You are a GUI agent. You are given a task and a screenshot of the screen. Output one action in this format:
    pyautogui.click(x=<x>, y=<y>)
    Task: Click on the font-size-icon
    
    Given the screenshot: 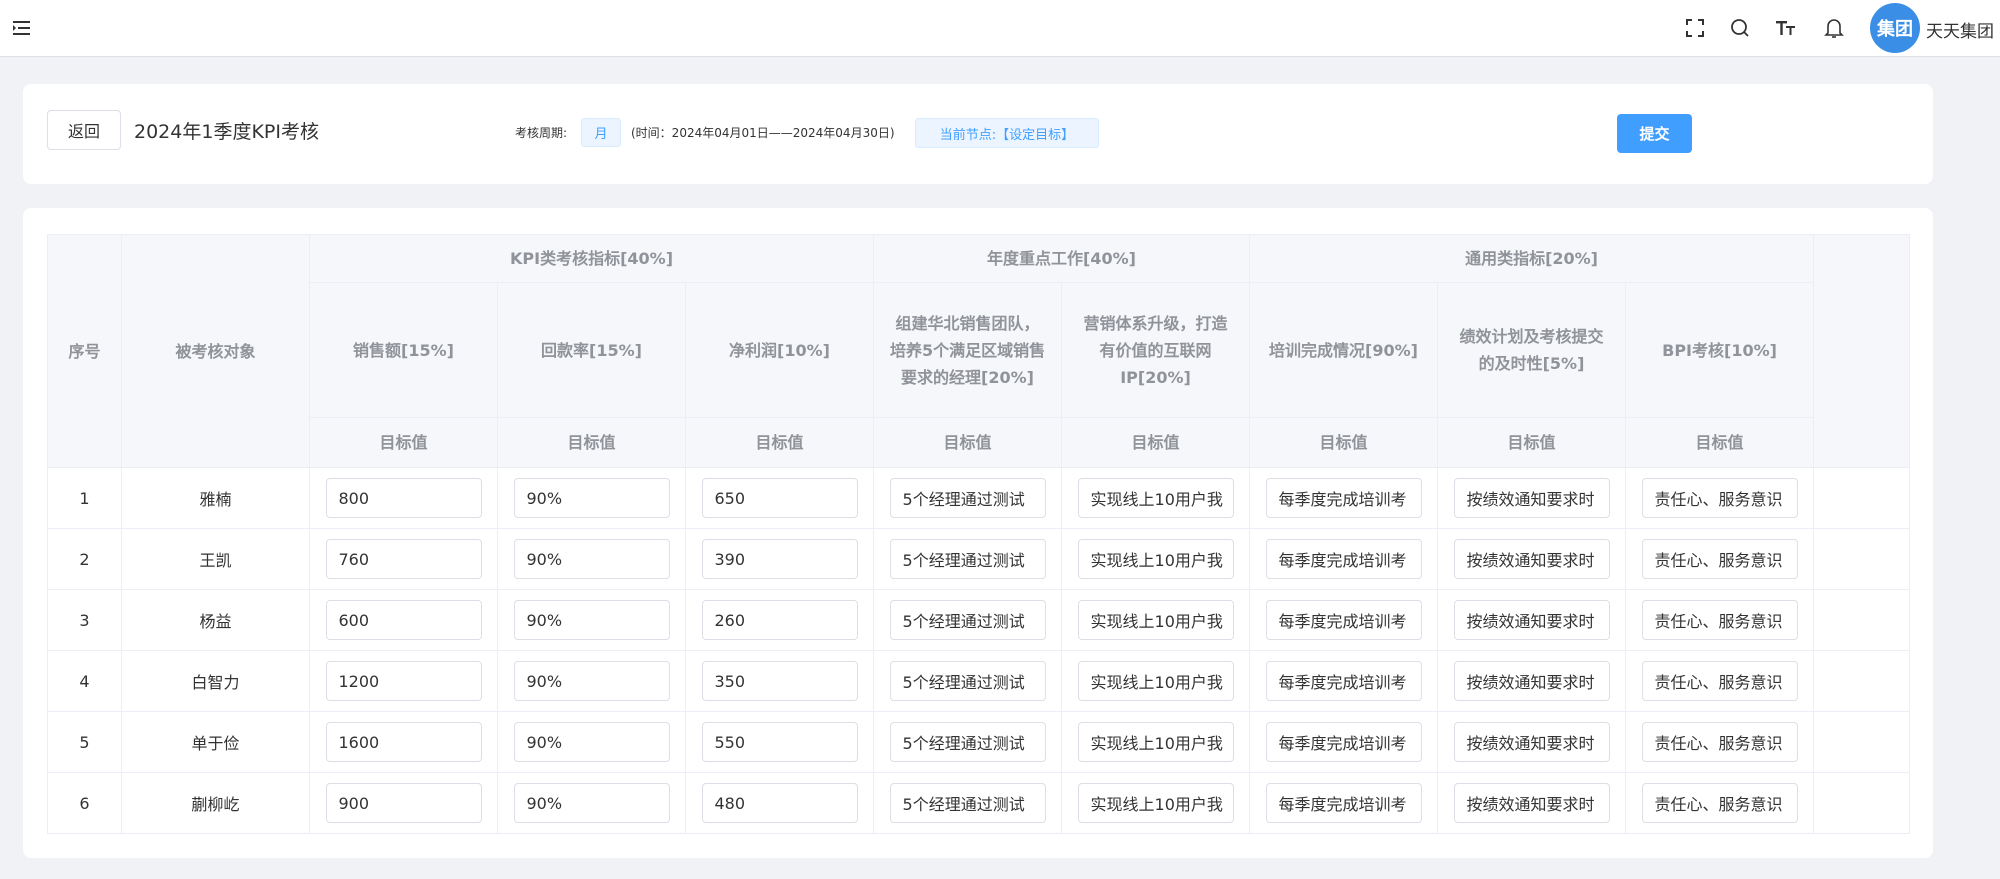 What is the action you would take?
    pyautogui.click(x=1786, y=28)
    